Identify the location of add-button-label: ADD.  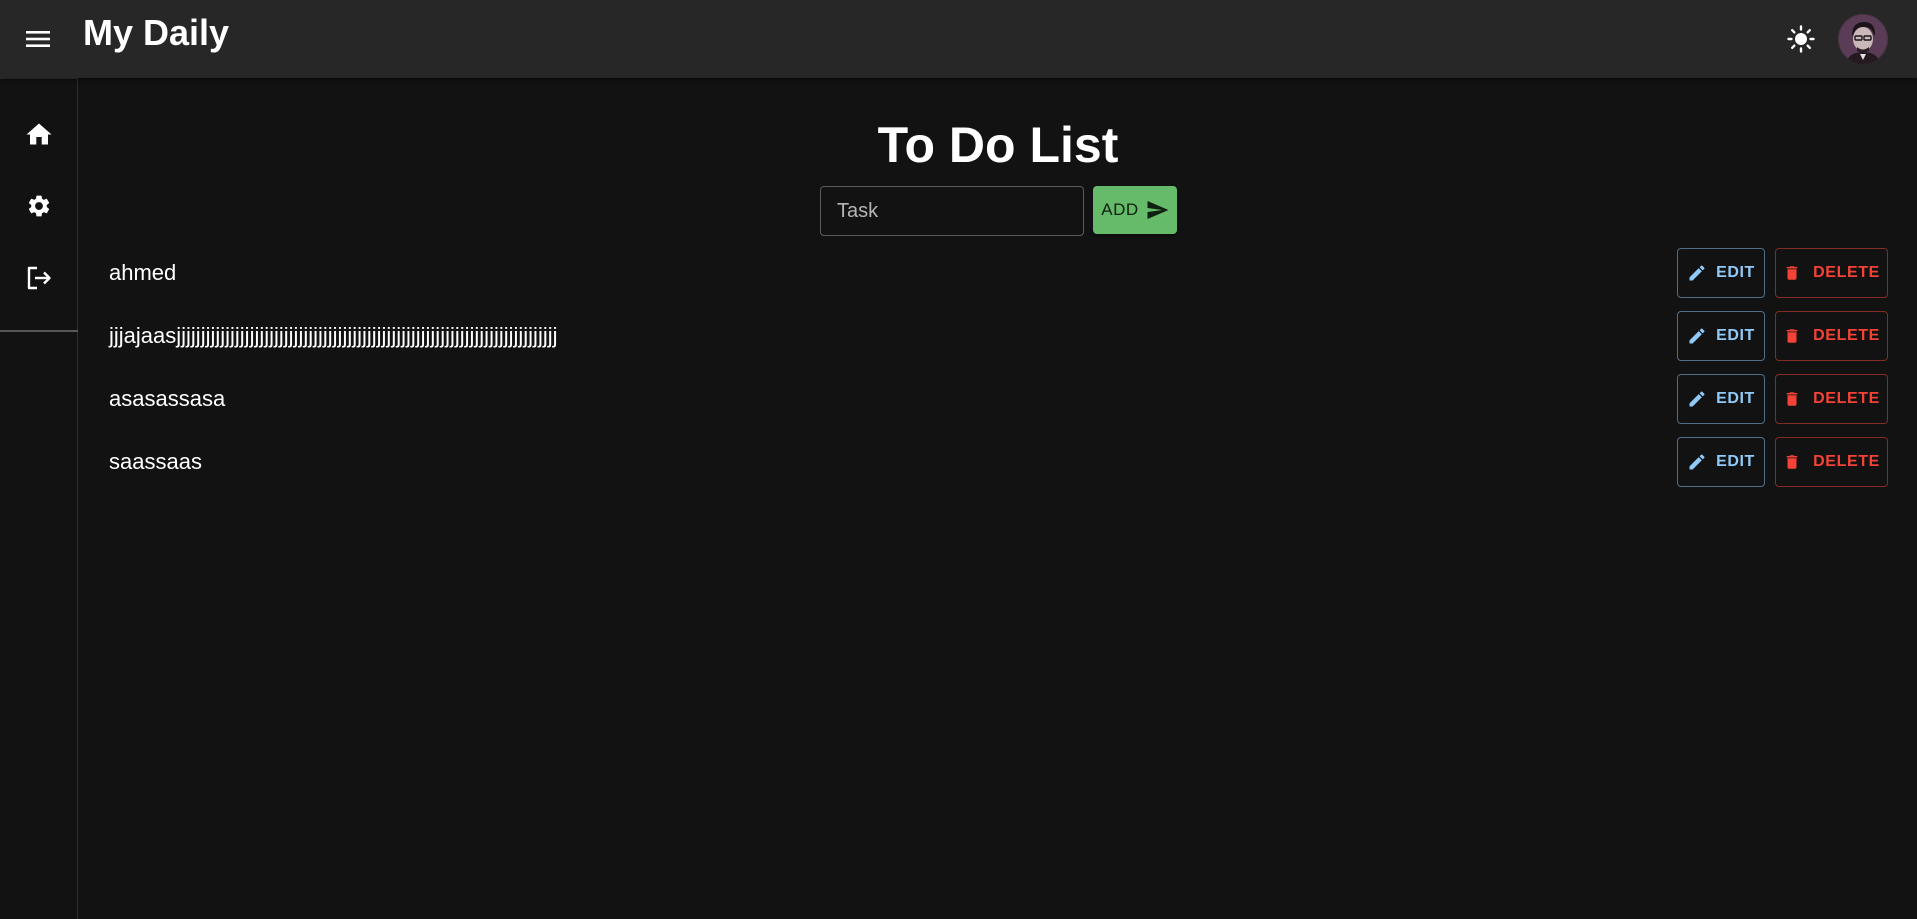
(1120, 209).